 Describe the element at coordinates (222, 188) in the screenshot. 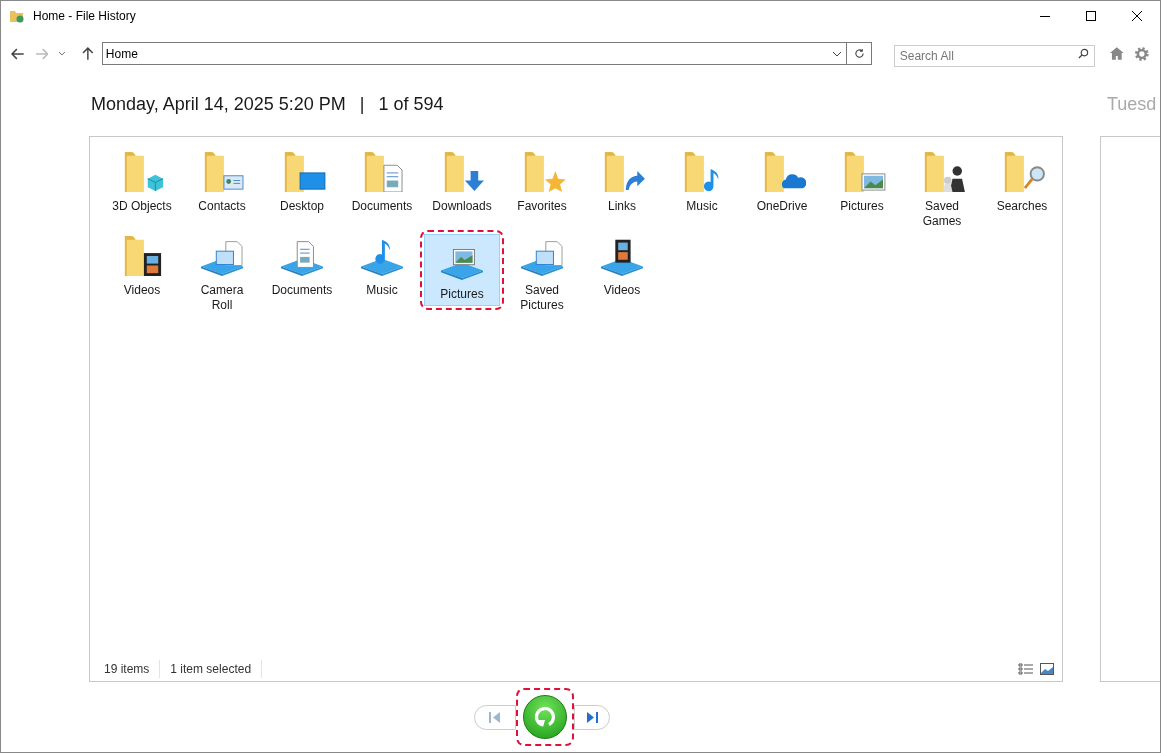

I see `folder-item: Contacts` at that location.